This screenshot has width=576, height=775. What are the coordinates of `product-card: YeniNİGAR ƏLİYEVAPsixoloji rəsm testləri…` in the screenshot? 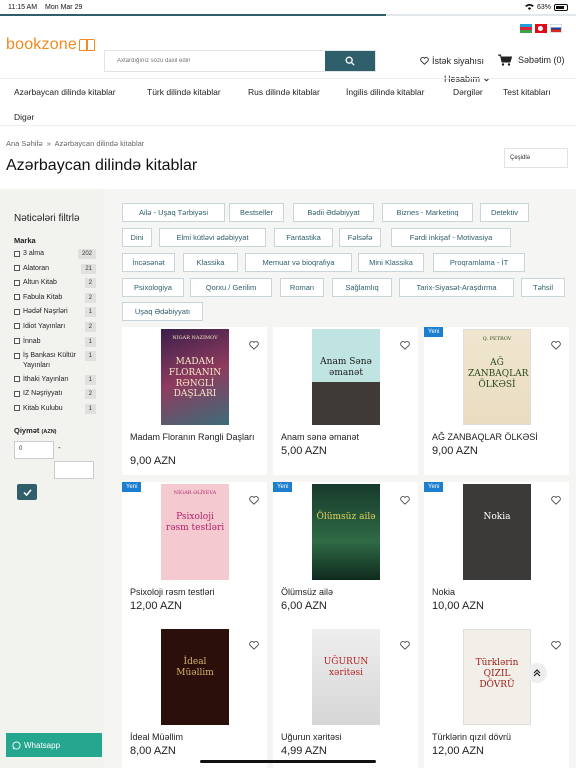 It's located at (194, 556).